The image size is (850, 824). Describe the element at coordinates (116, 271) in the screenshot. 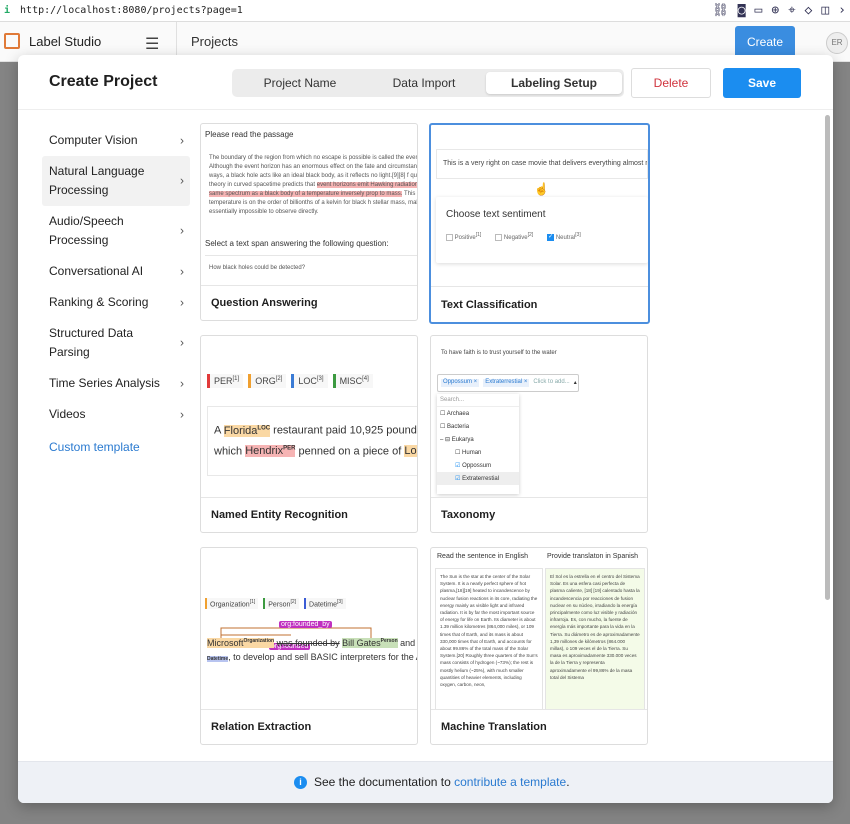

I see `sidebar-item-conversational-ai: Conversational AI ›` at that location.